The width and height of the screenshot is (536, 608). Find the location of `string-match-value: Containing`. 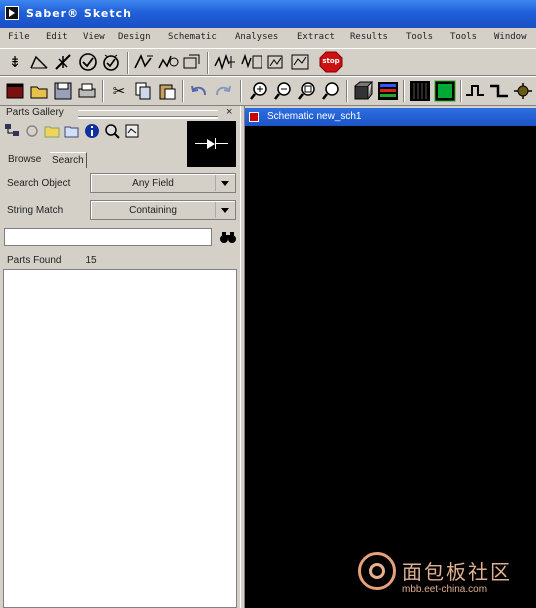

string-match-value: Containing is located at coordinates (153, 210).